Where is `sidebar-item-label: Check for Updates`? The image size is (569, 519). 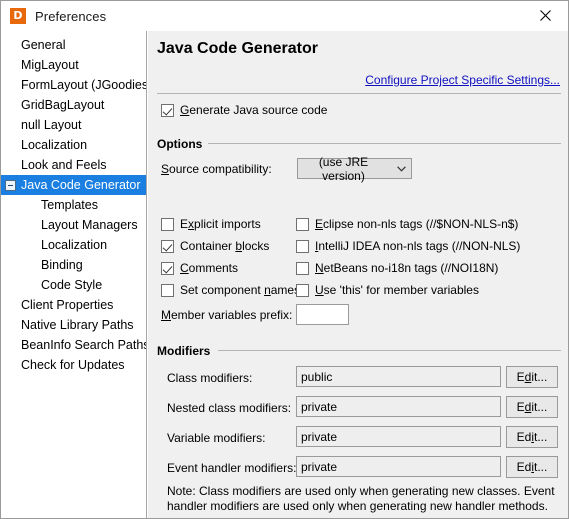
sidebar-item-label: Check for Updates is located at coordinates (73, 365).